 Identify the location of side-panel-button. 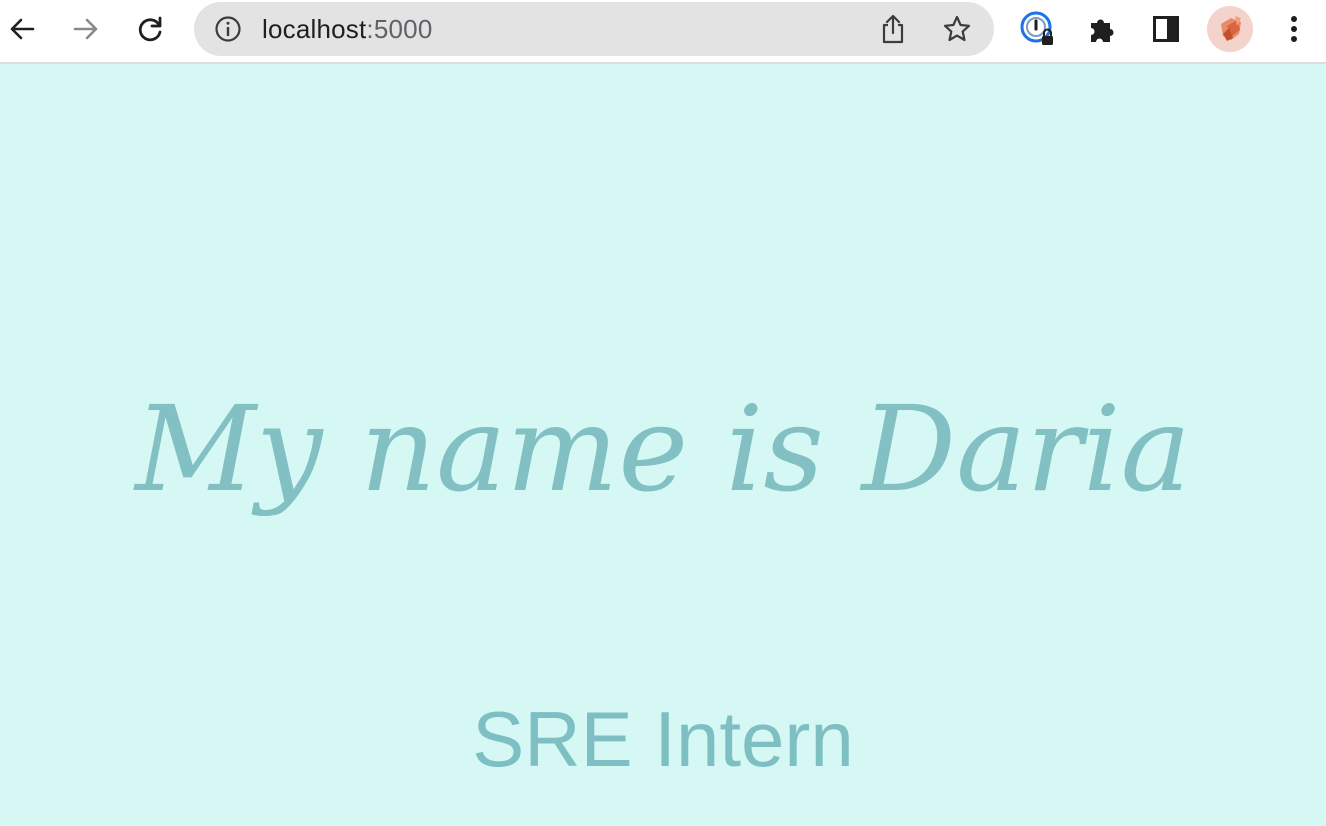
(1166, 29).